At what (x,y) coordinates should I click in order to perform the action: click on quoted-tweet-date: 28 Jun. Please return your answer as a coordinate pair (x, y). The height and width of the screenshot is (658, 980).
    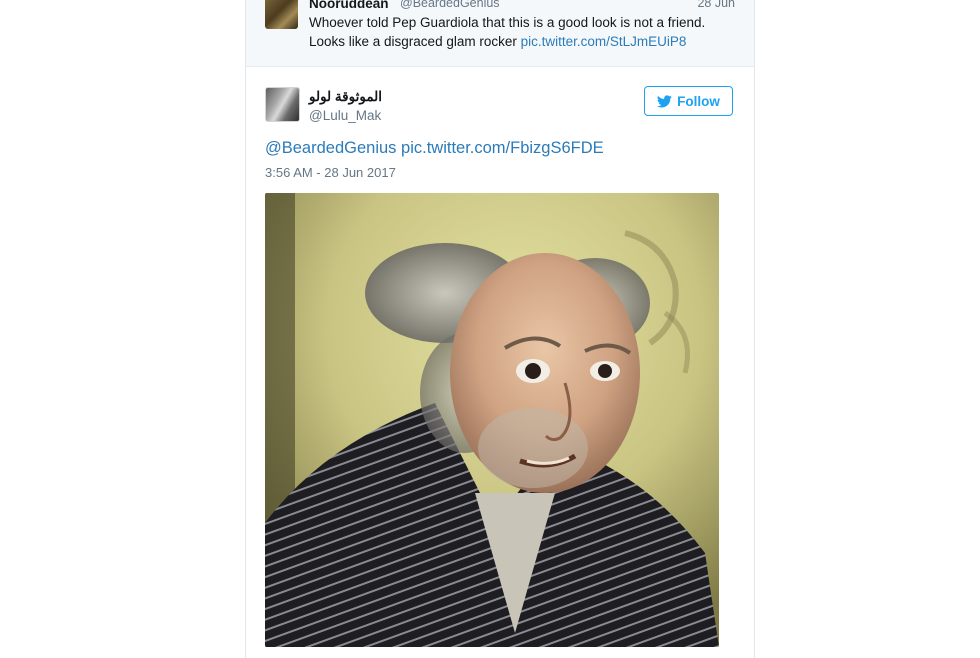
    Looking at the image, I should click on (716, 5).